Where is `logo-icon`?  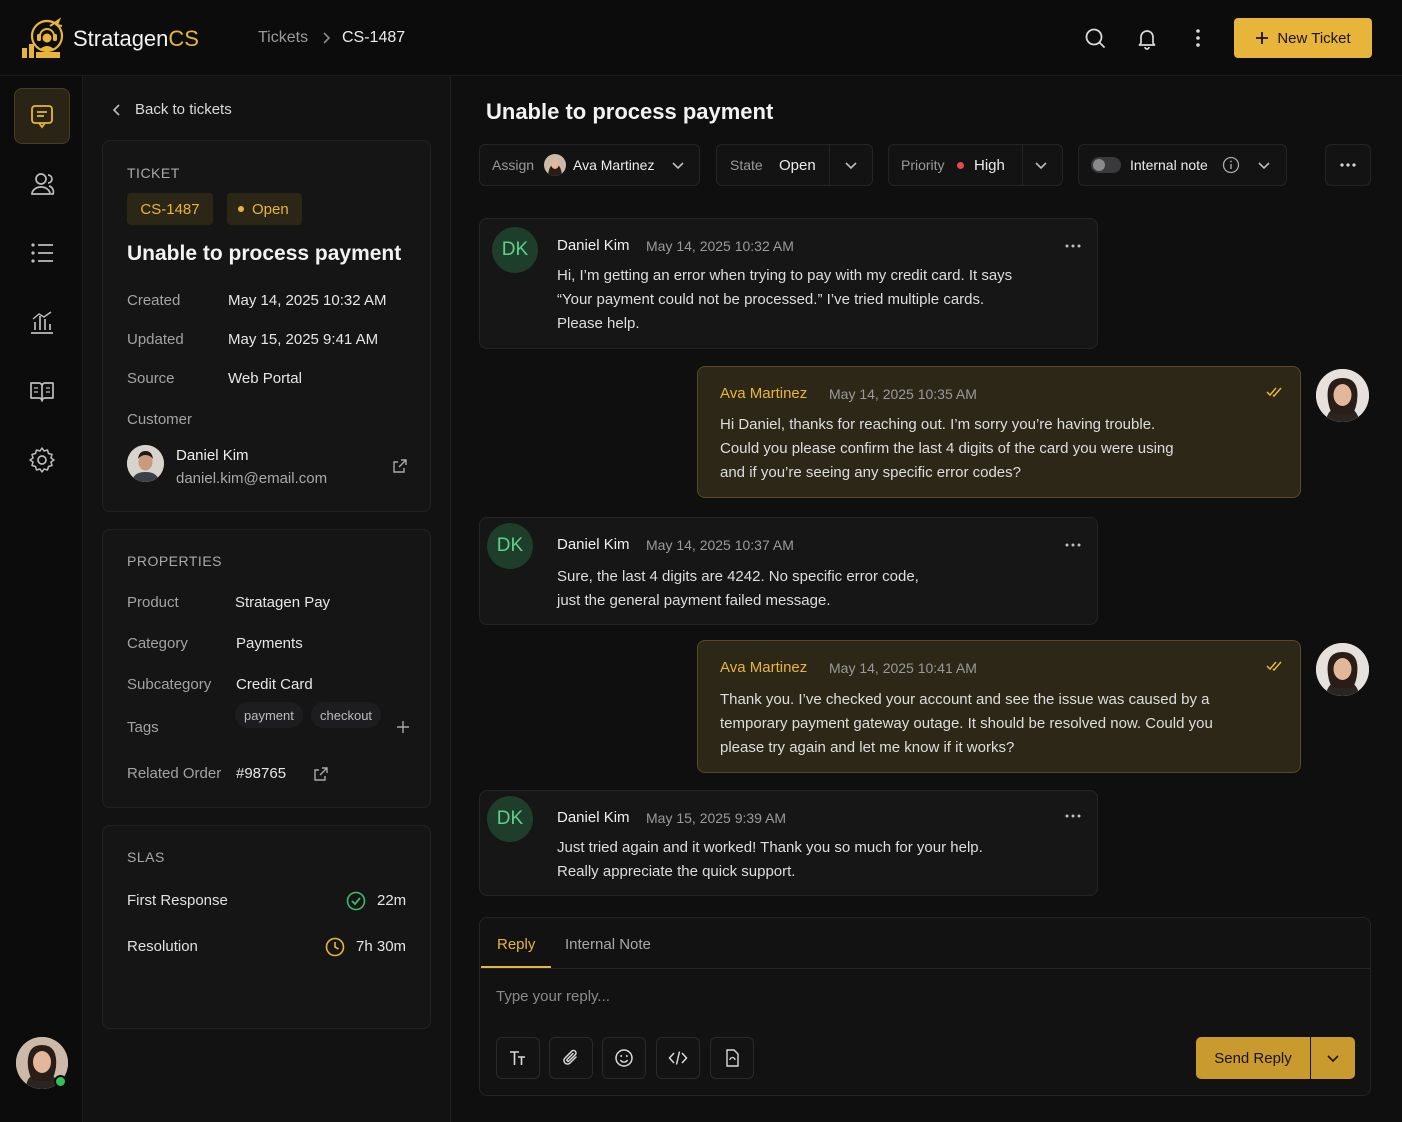 logo-icon is located at coordinates (44, 39).